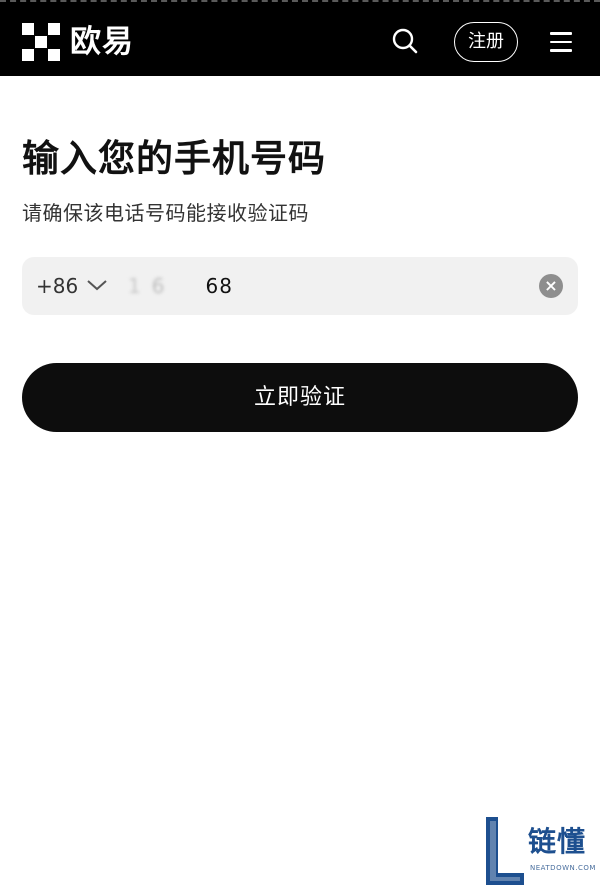  What do you see at coordinates (97, 285) in the screenshot?
I see `chevron-down-icon` at bounding box center [97, 285].